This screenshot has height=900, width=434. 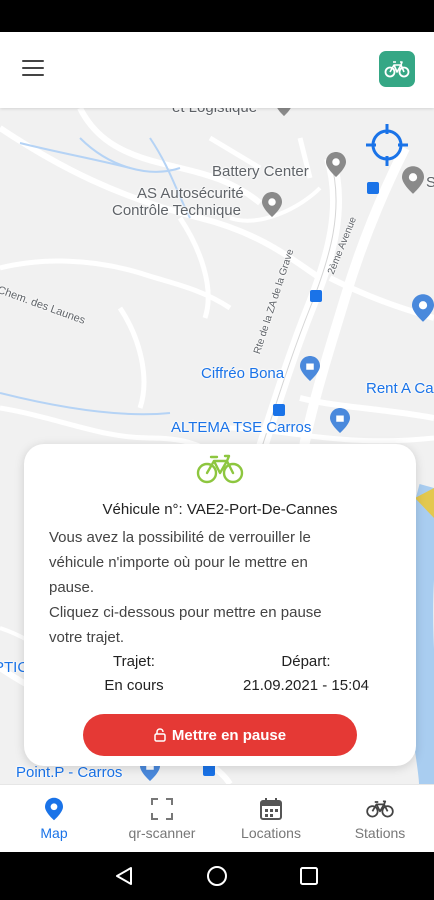 What do you see at coordinates (243, 373) in the screenshot?
I see `map-label-ciffreo: Ciffréo Bona` at bounding box center [243, 373].